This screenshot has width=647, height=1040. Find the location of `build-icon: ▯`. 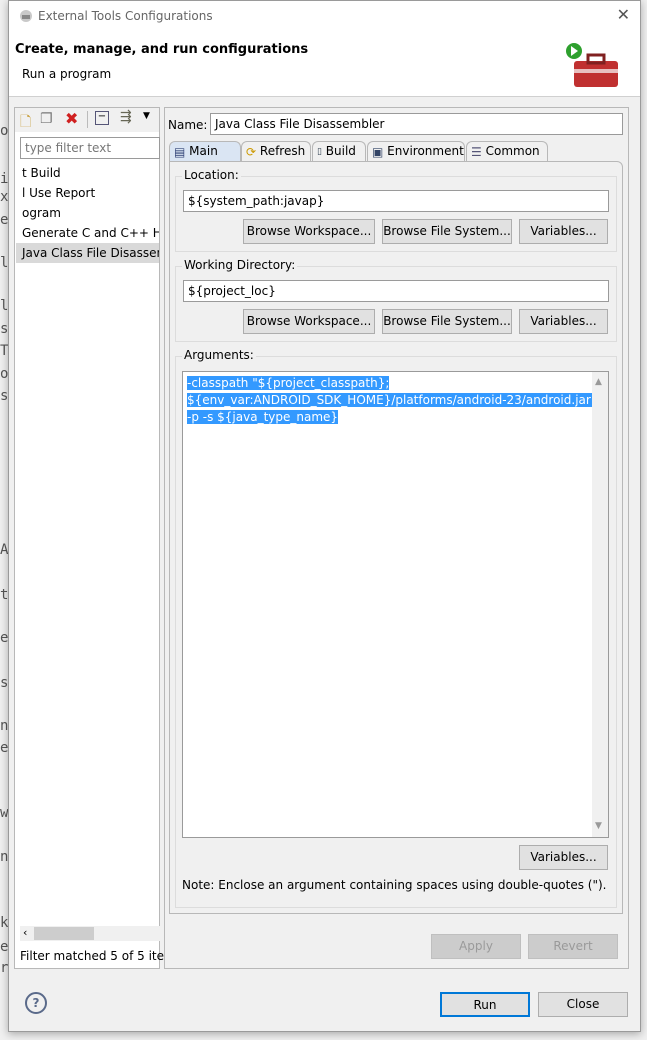

build-icon: ▯ is located at coordinates (319, 151).